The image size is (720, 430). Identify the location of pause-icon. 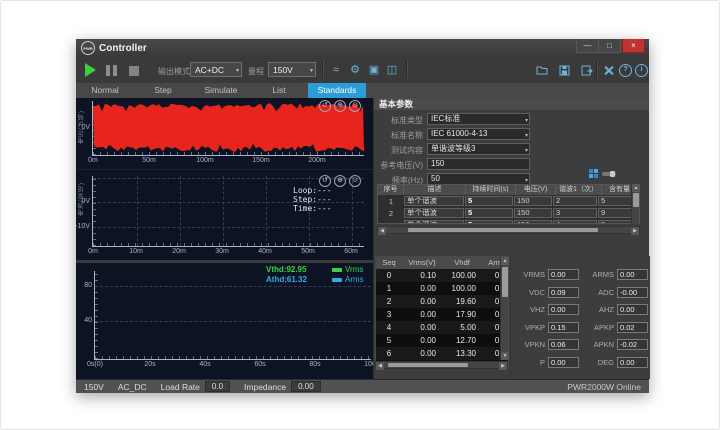
(111, 70).